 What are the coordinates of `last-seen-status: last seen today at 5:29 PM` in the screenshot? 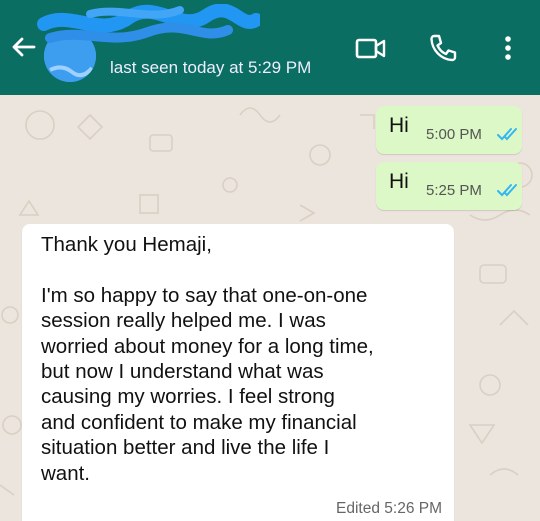 It's located at (211, 67).